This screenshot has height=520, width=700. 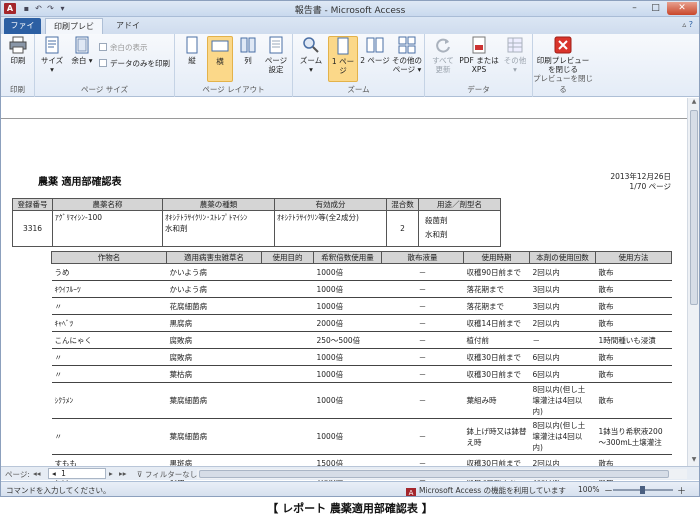 What do you see at coordinates (411, 492) in the screenshot?
I see `access-small-icon: A` at bounding box center [411, 492].